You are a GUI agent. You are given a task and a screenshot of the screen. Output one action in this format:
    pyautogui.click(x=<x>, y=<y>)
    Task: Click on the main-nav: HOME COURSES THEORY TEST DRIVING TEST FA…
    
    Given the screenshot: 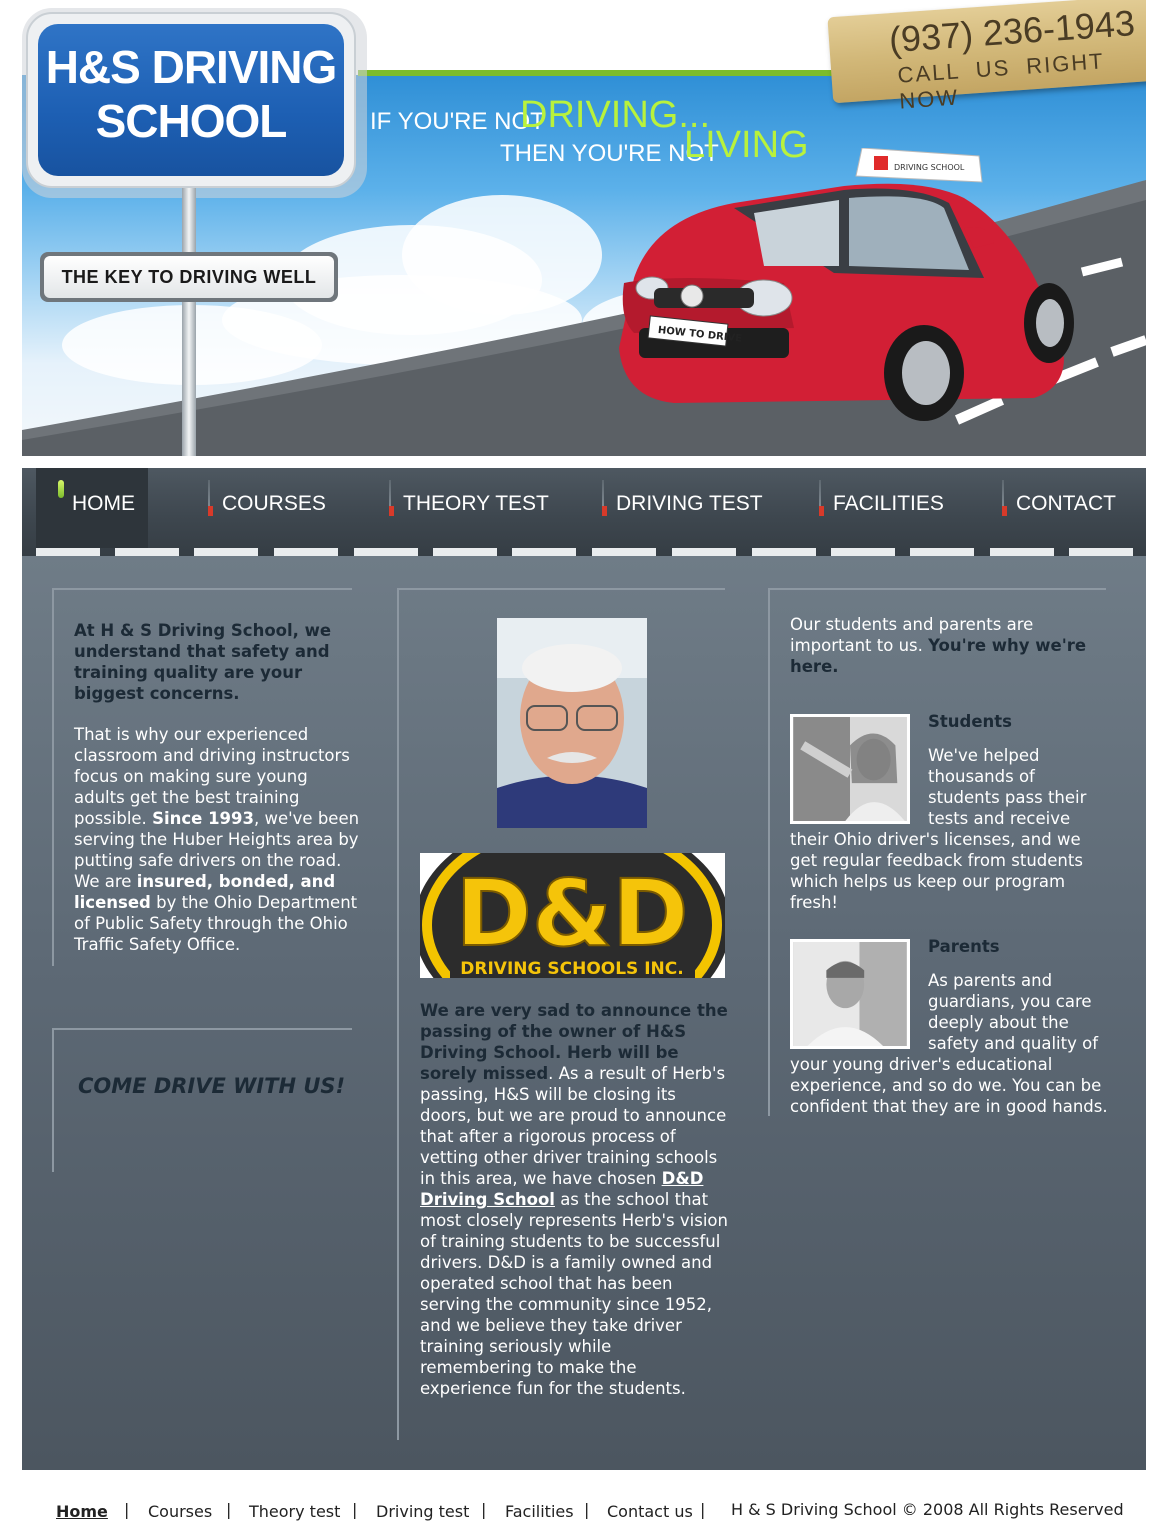 What is the action you would take?
    pyautogui.click(x=584, y=527)
    